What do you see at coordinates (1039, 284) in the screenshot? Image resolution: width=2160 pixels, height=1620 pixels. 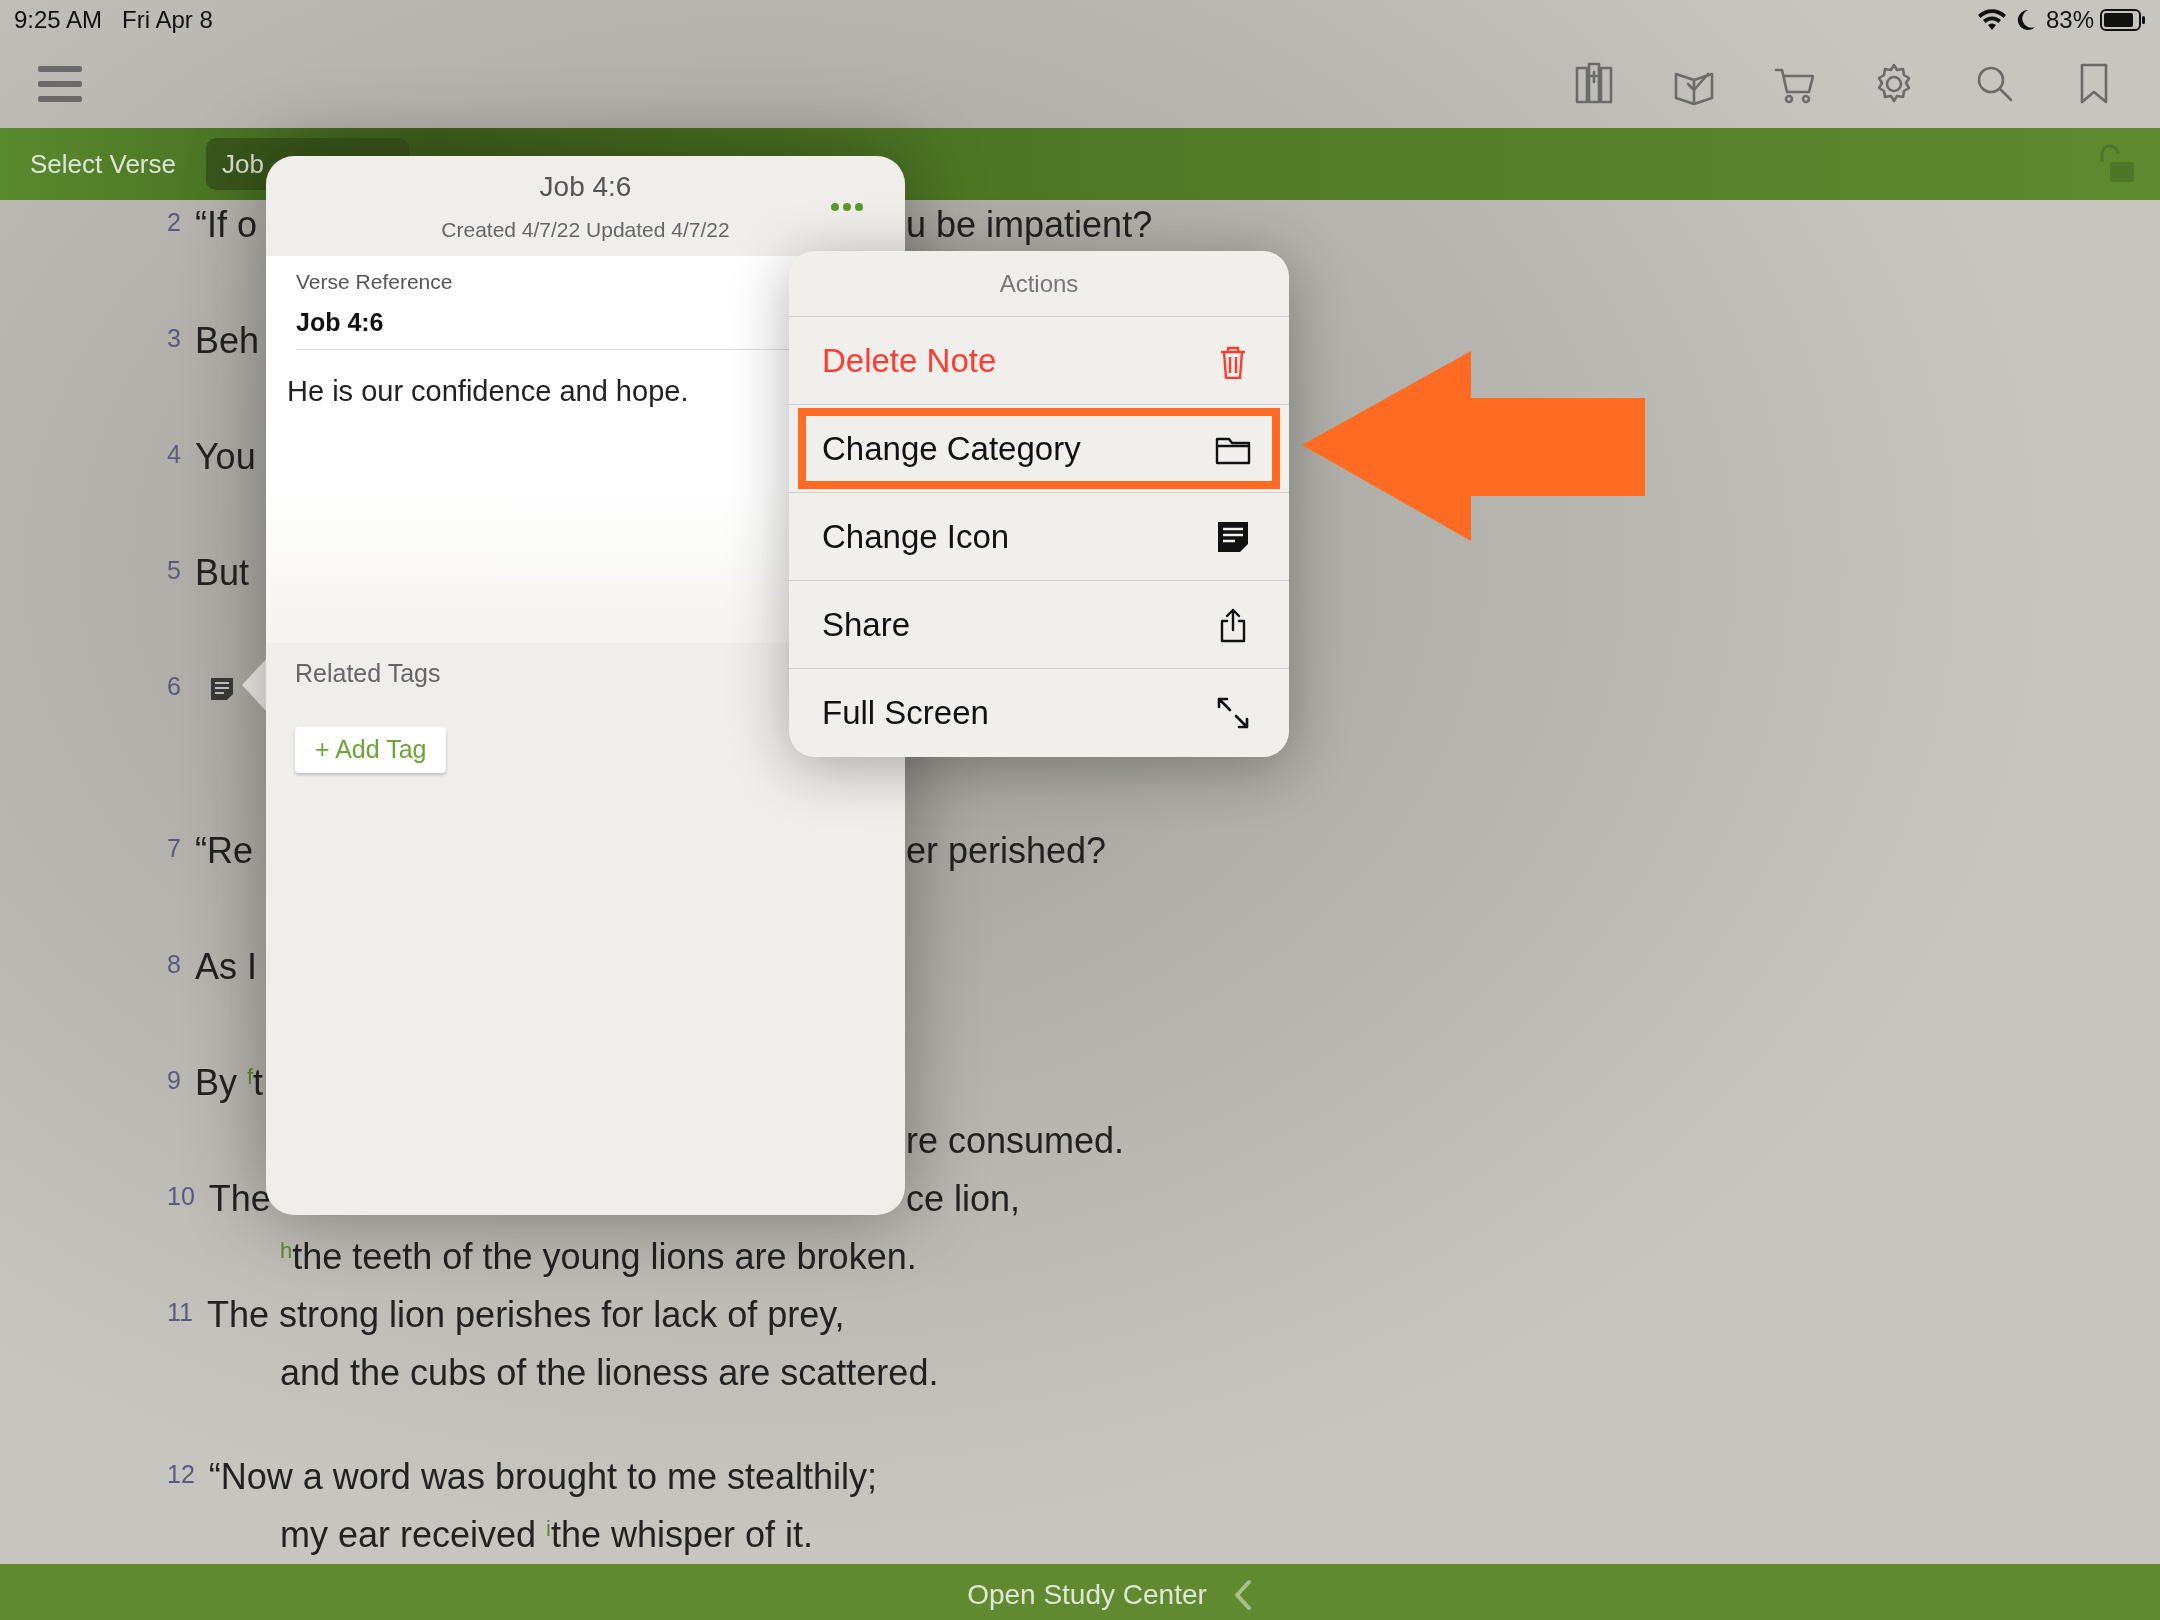 I see `menu-title: Actions` at bounding box center [1039, 284].